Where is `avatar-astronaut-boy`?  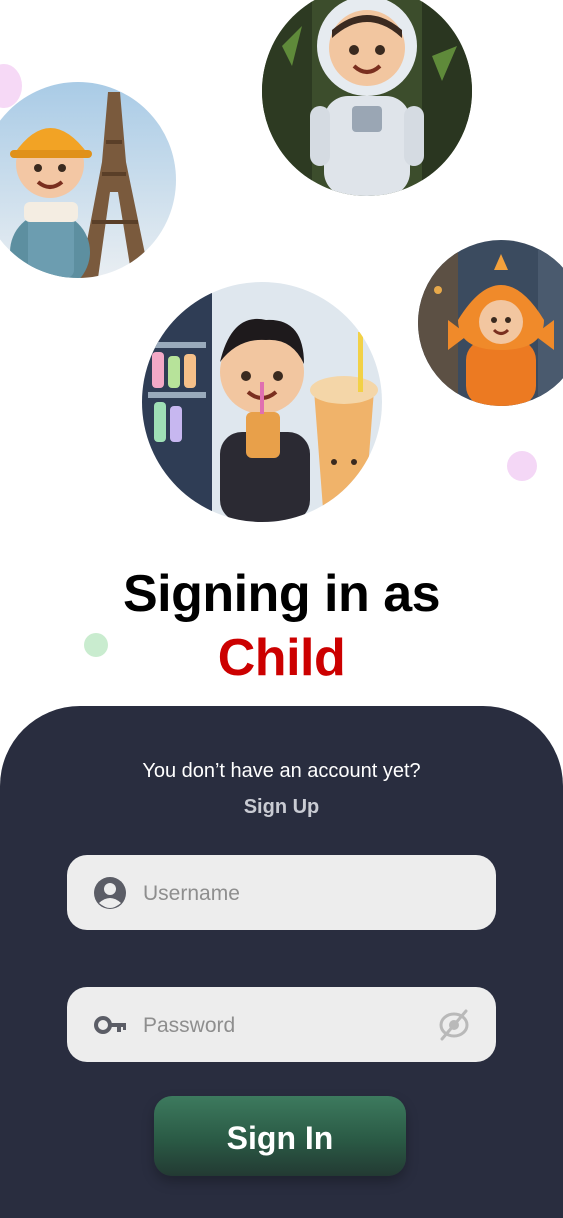 avatar-astronaut-boy is located at coordinates (367, 98).